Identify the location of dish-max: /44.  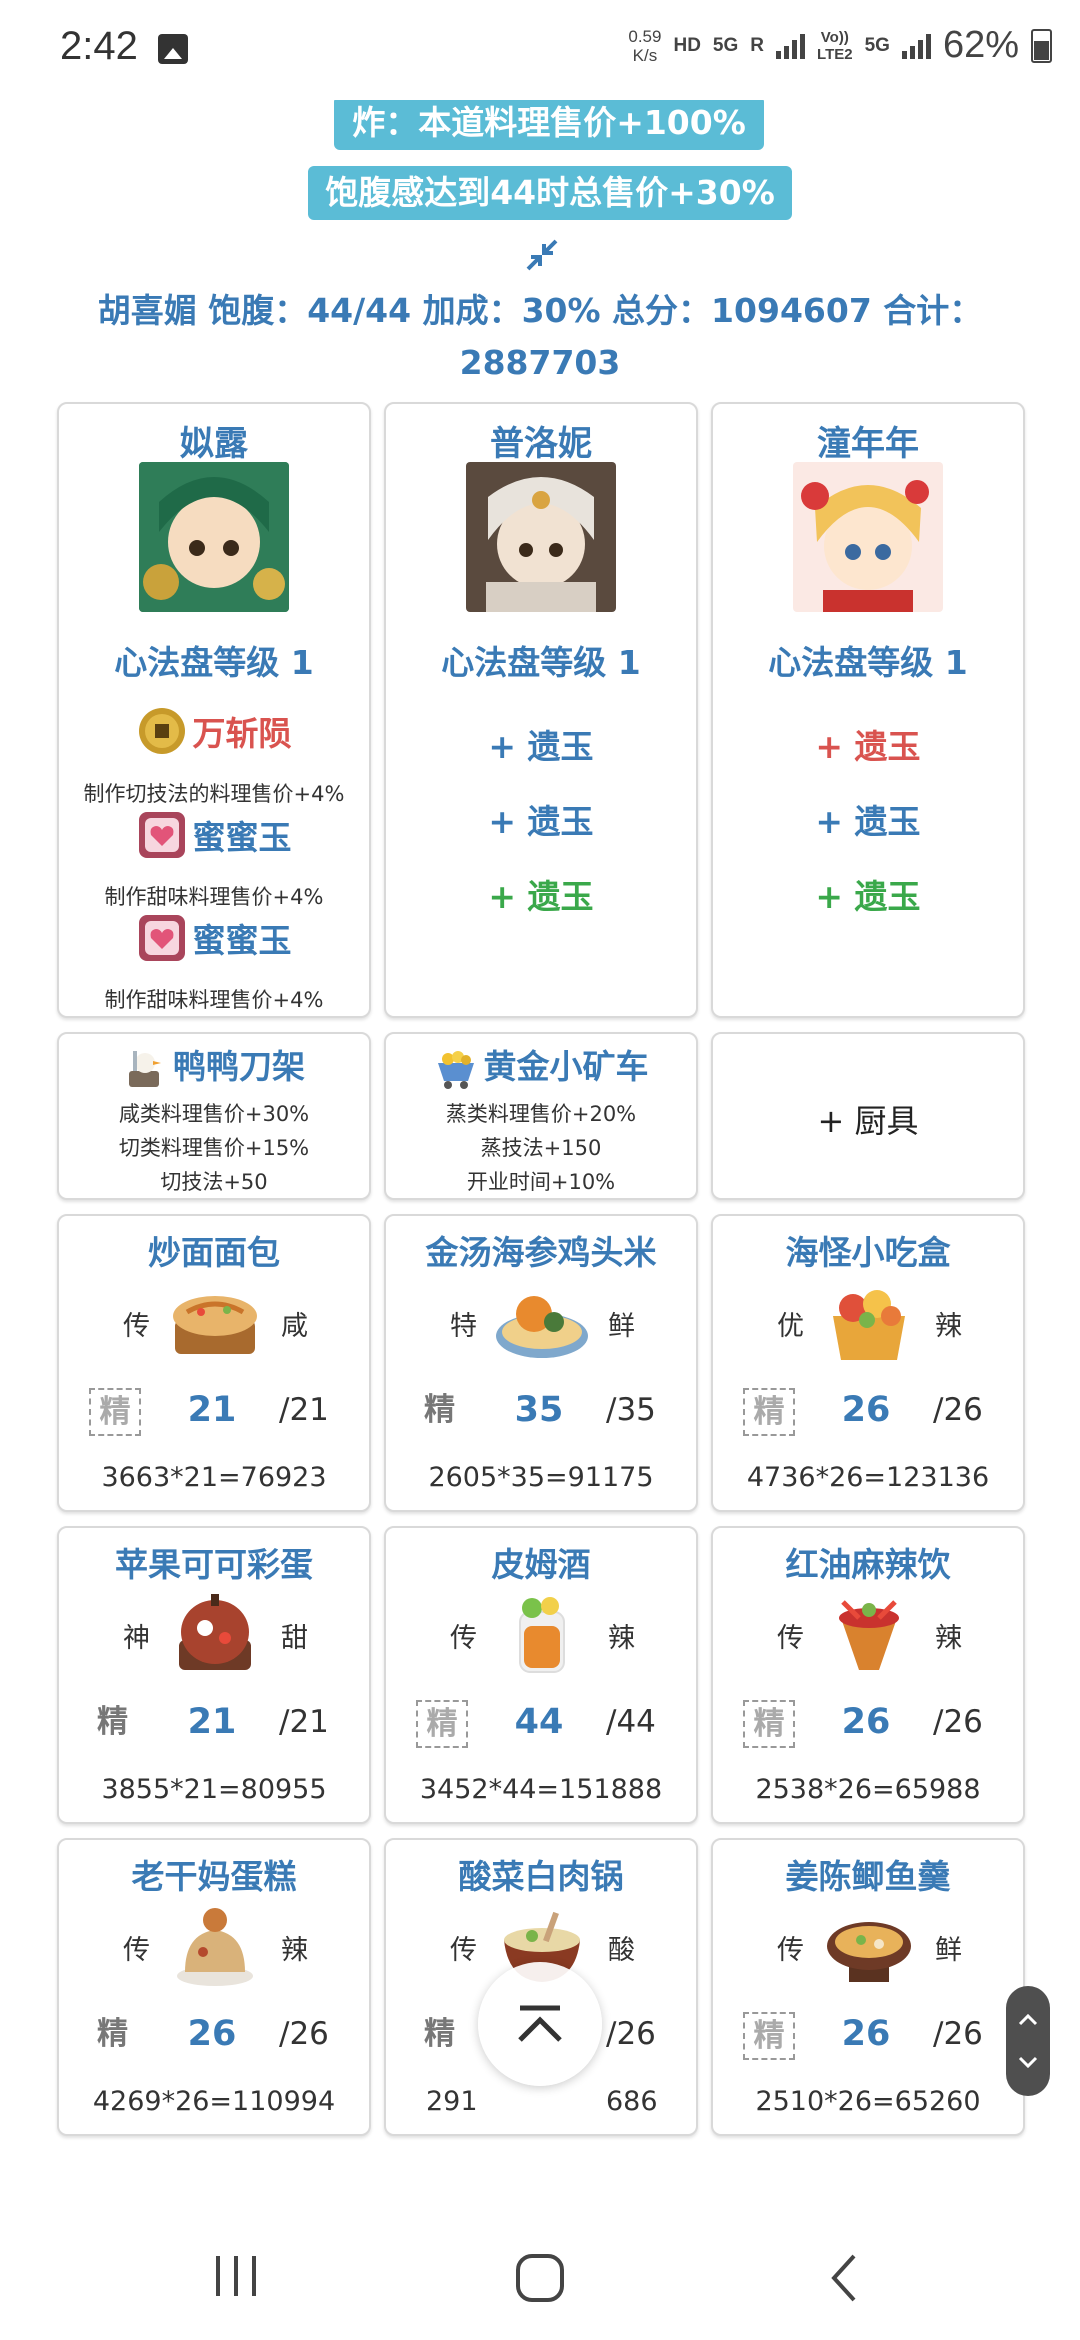
(631, 1722).